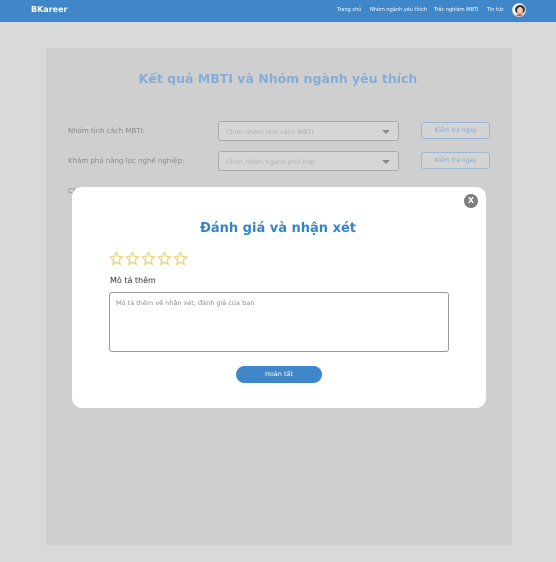 This screenshot has width=556, height=562. What do you see at coordinates (49, 9) in the screenshot?
I see `brand-logo: BKareer` at bounding box center [49, 9].